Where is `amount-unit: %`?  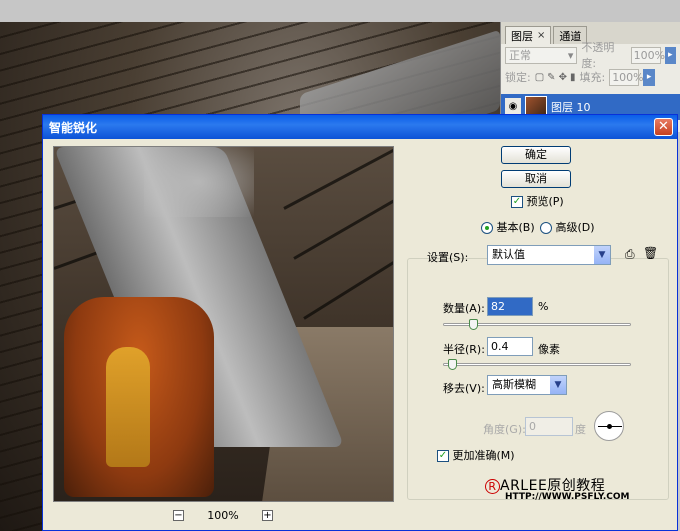
amount-unit: % is located at coordinates (543, 306).